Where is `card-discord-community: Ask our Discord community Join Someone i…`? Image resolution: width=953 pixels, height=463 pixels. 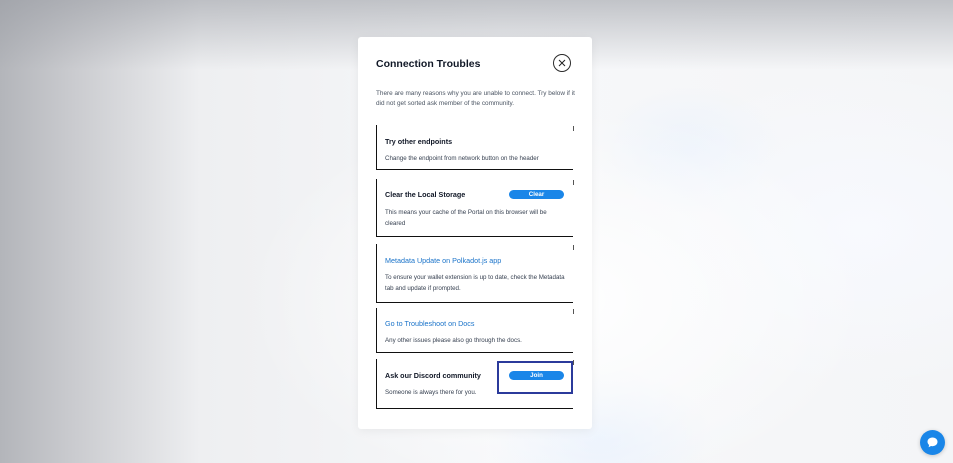 card-discord-community: Ask our Discord community Join Someone i… is located at coordinates (475, 384).